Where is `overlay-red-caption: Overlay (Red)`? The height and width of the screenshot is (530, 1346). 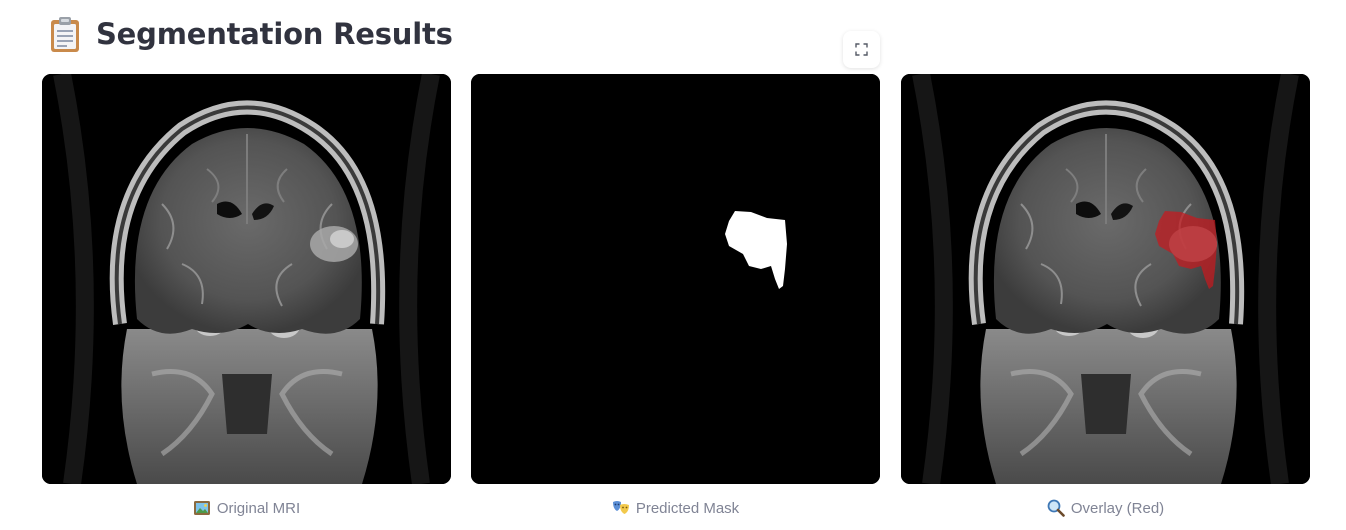 overlay-red-caption: Overlay (Red) is located at coordinates (1105, 508).